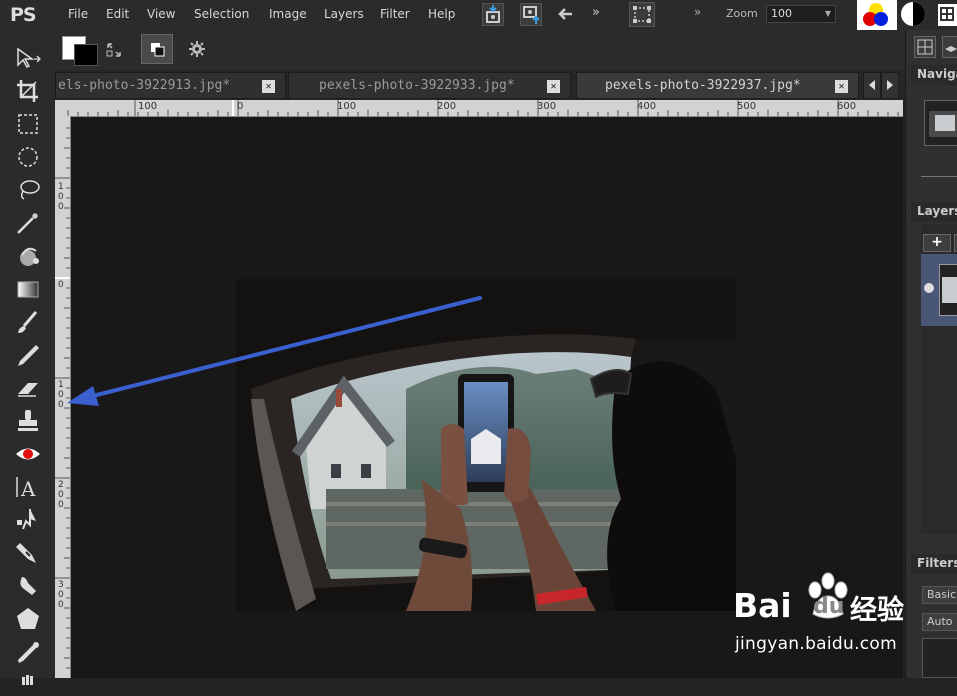 This screenshot has width=957, height=696. I want to click on gear-icon, so click(197, 51).